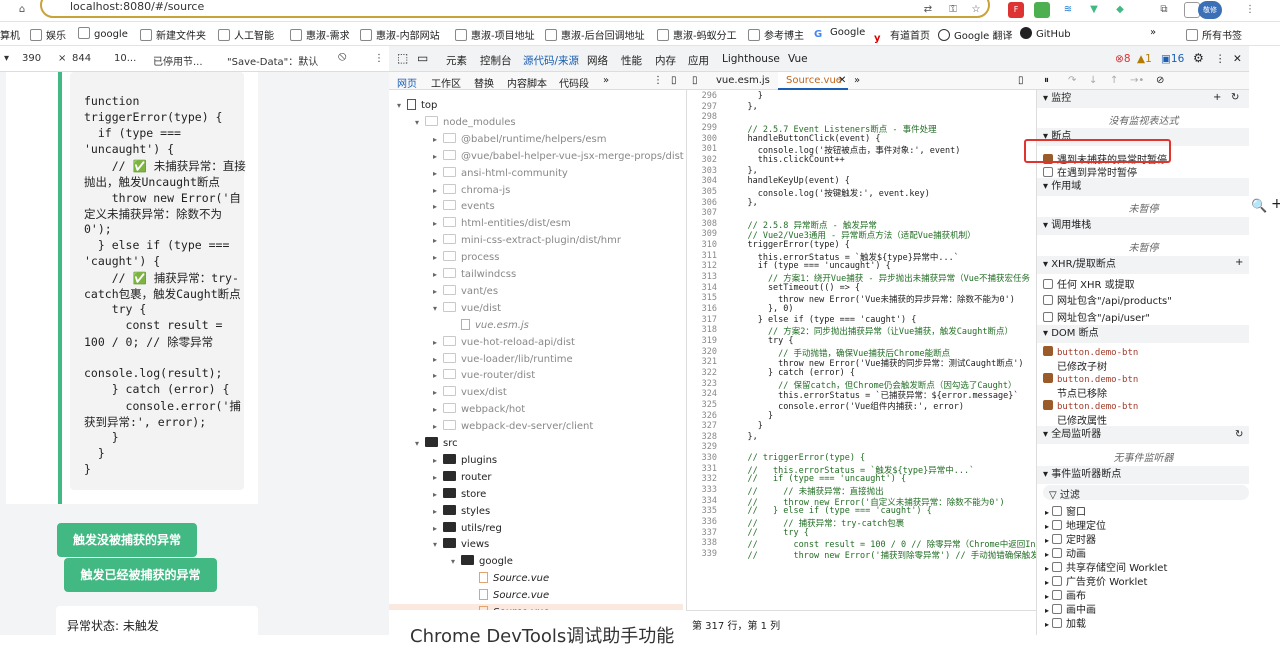  Describe the element at coordinates (702, 543) in the screenshot. I see `line-number: 338` at that location.